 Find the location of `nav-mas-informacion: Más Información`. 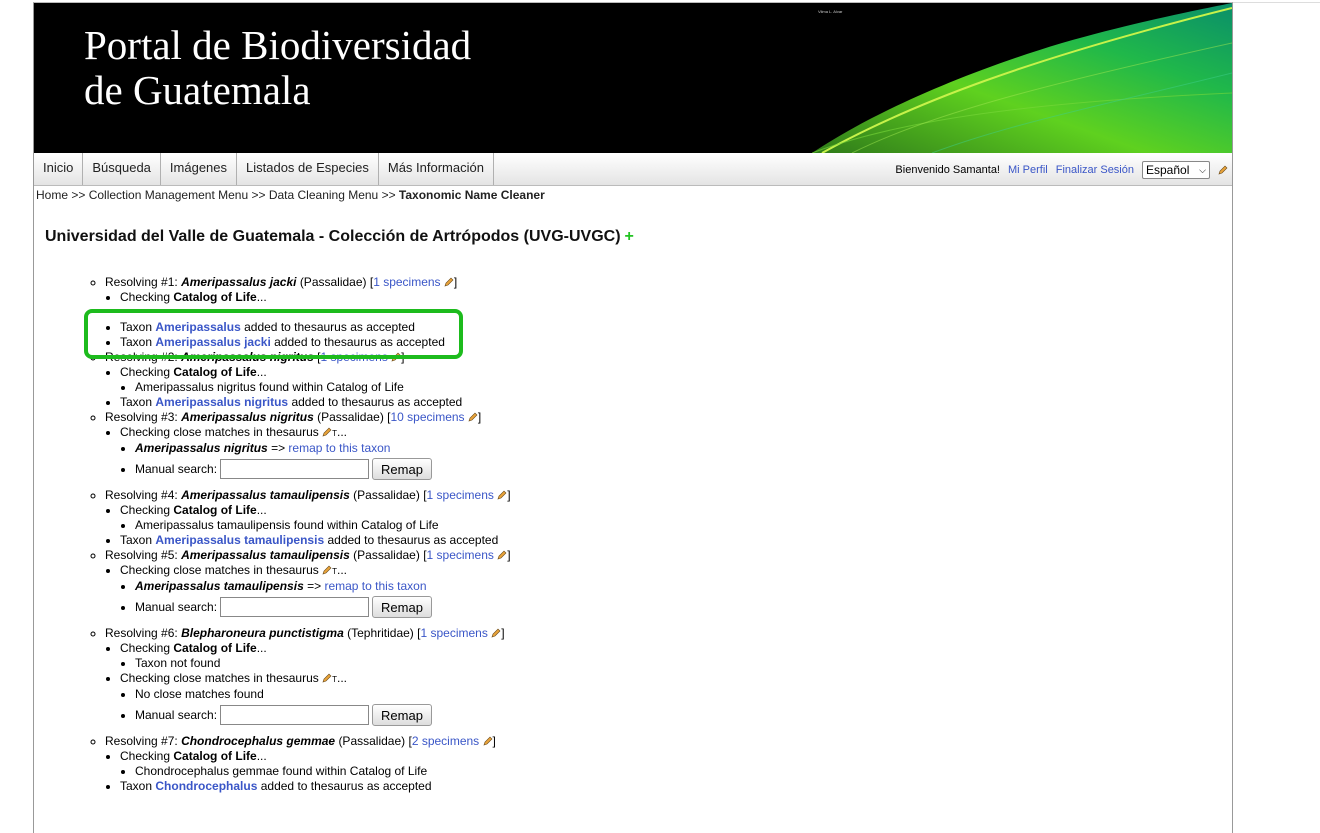

nav-mas-informacion: Más Información is located at coordinates (436, 169).